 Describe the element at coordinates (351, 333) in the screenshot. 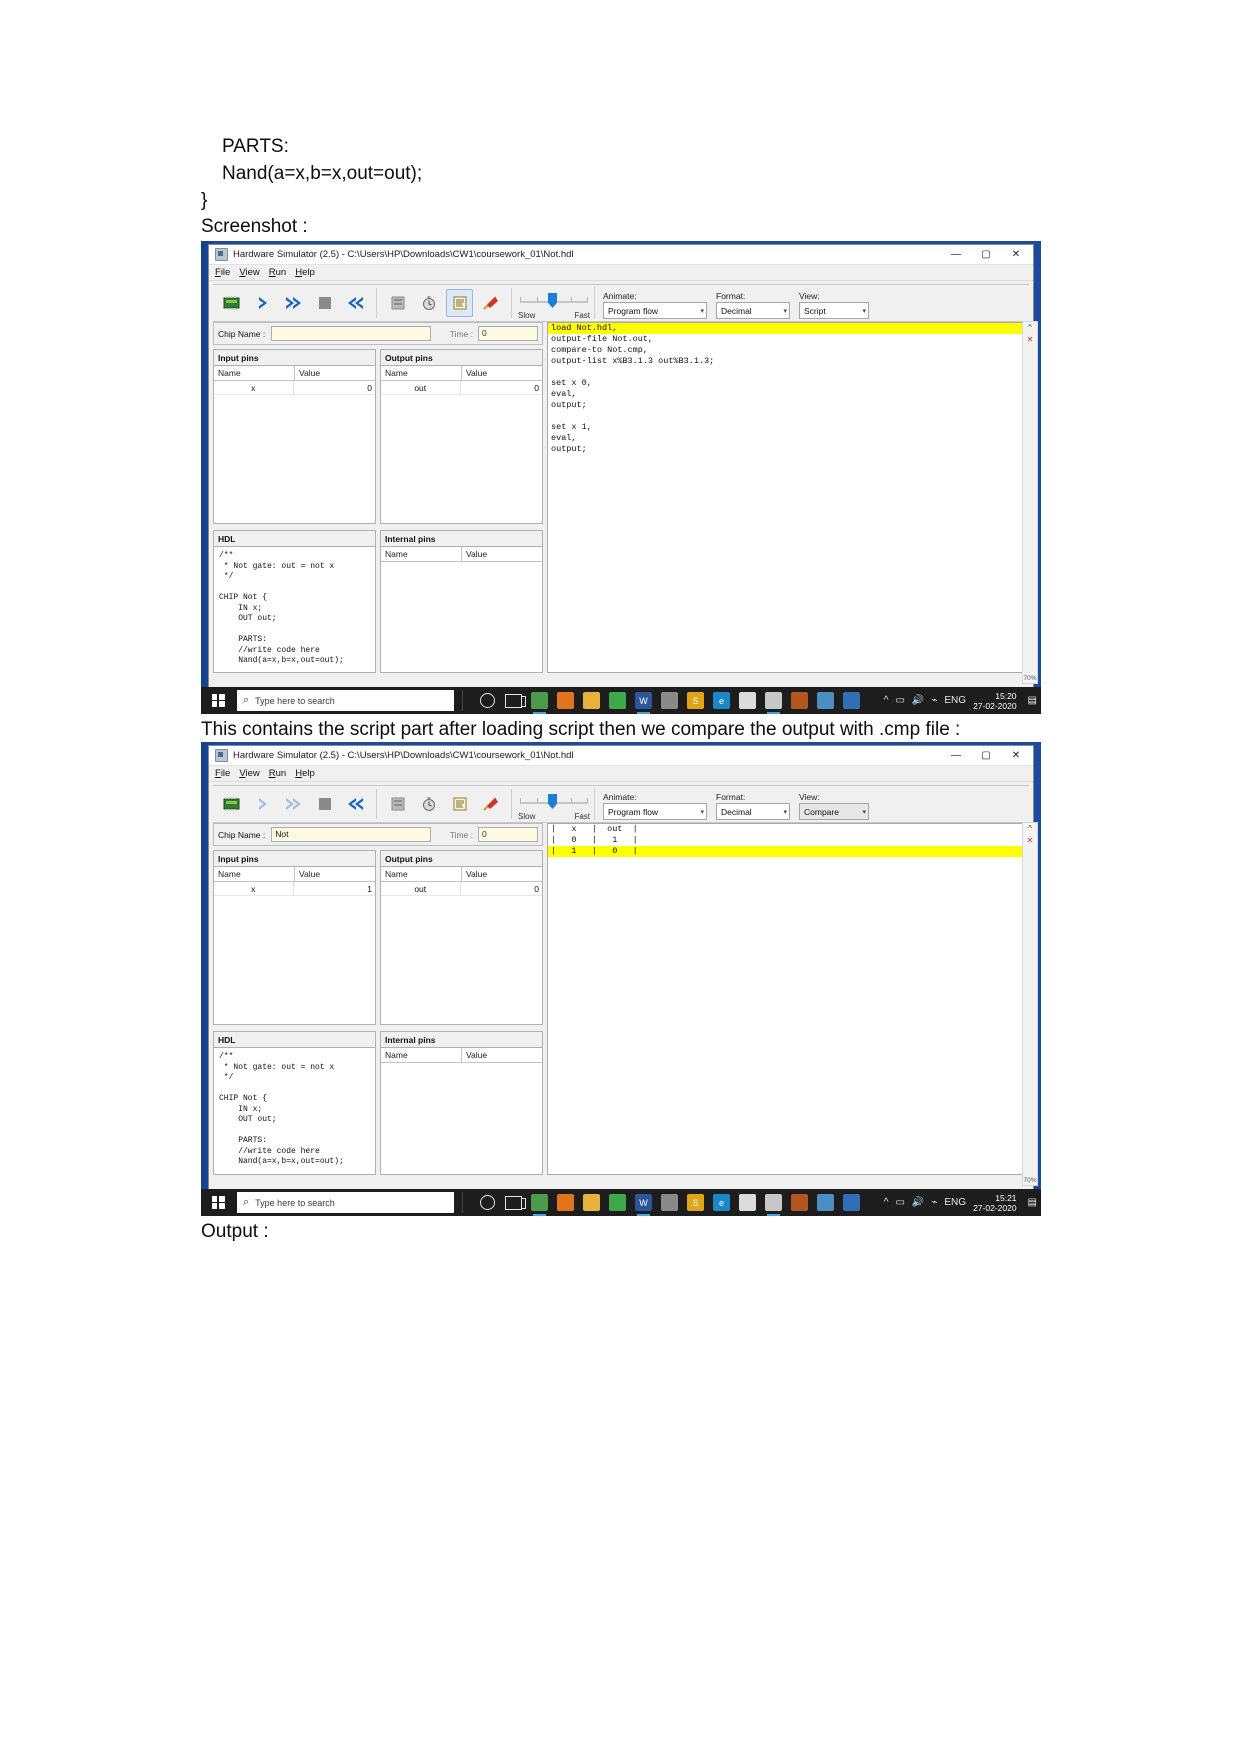

I see `chip-name-input` at that location.